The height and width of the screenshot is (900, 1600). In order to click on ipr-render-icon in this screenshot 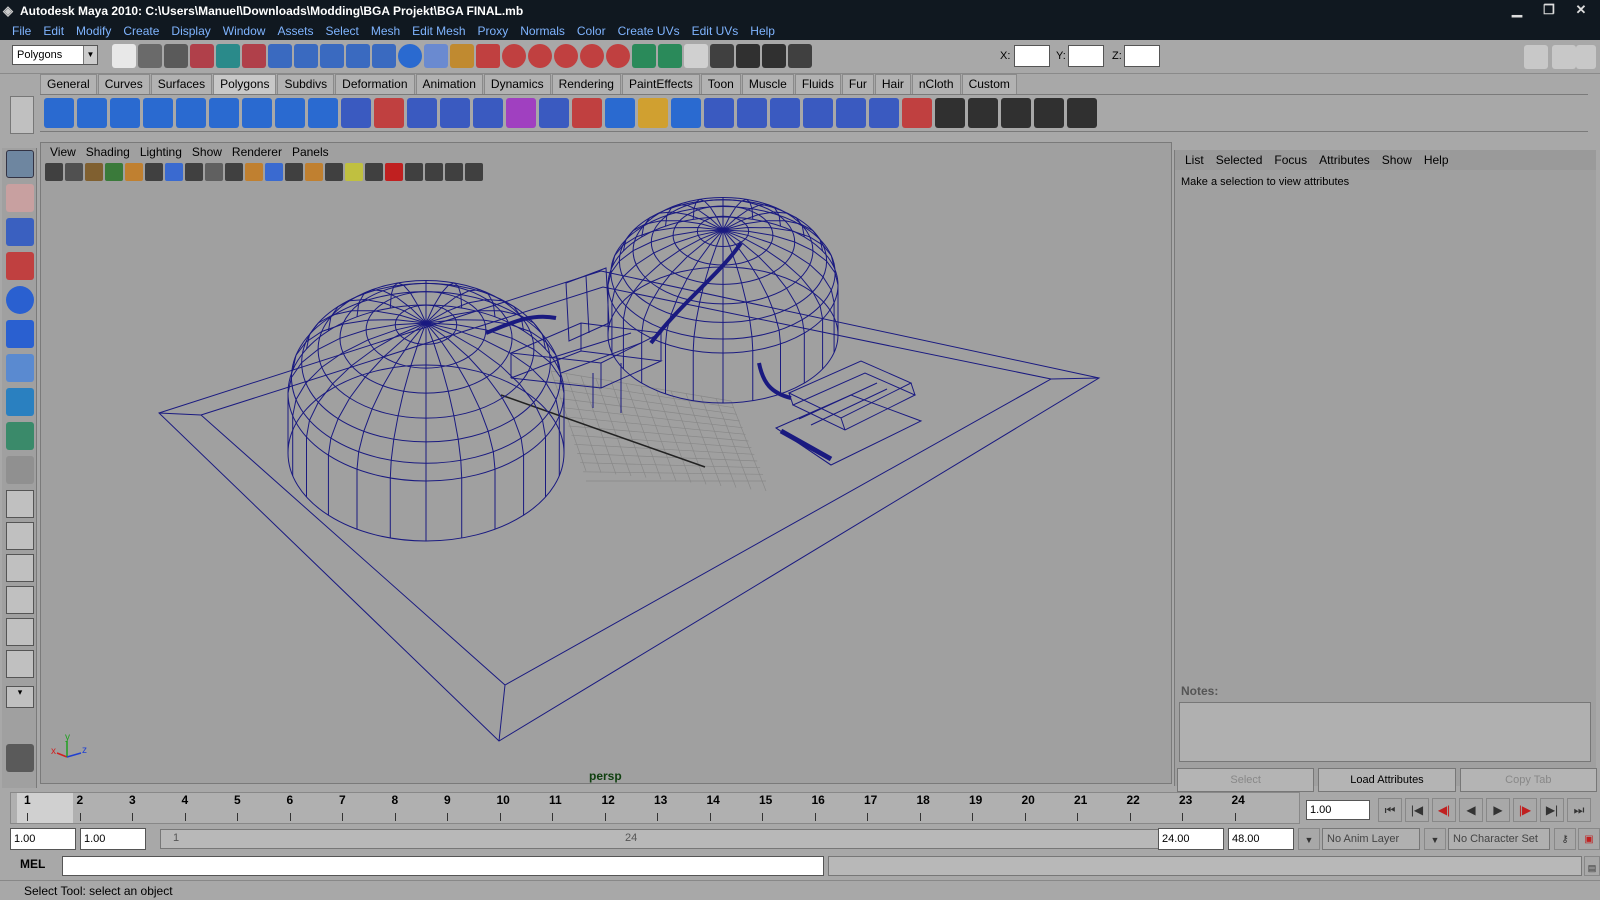, I will do `click(774, 56)`.